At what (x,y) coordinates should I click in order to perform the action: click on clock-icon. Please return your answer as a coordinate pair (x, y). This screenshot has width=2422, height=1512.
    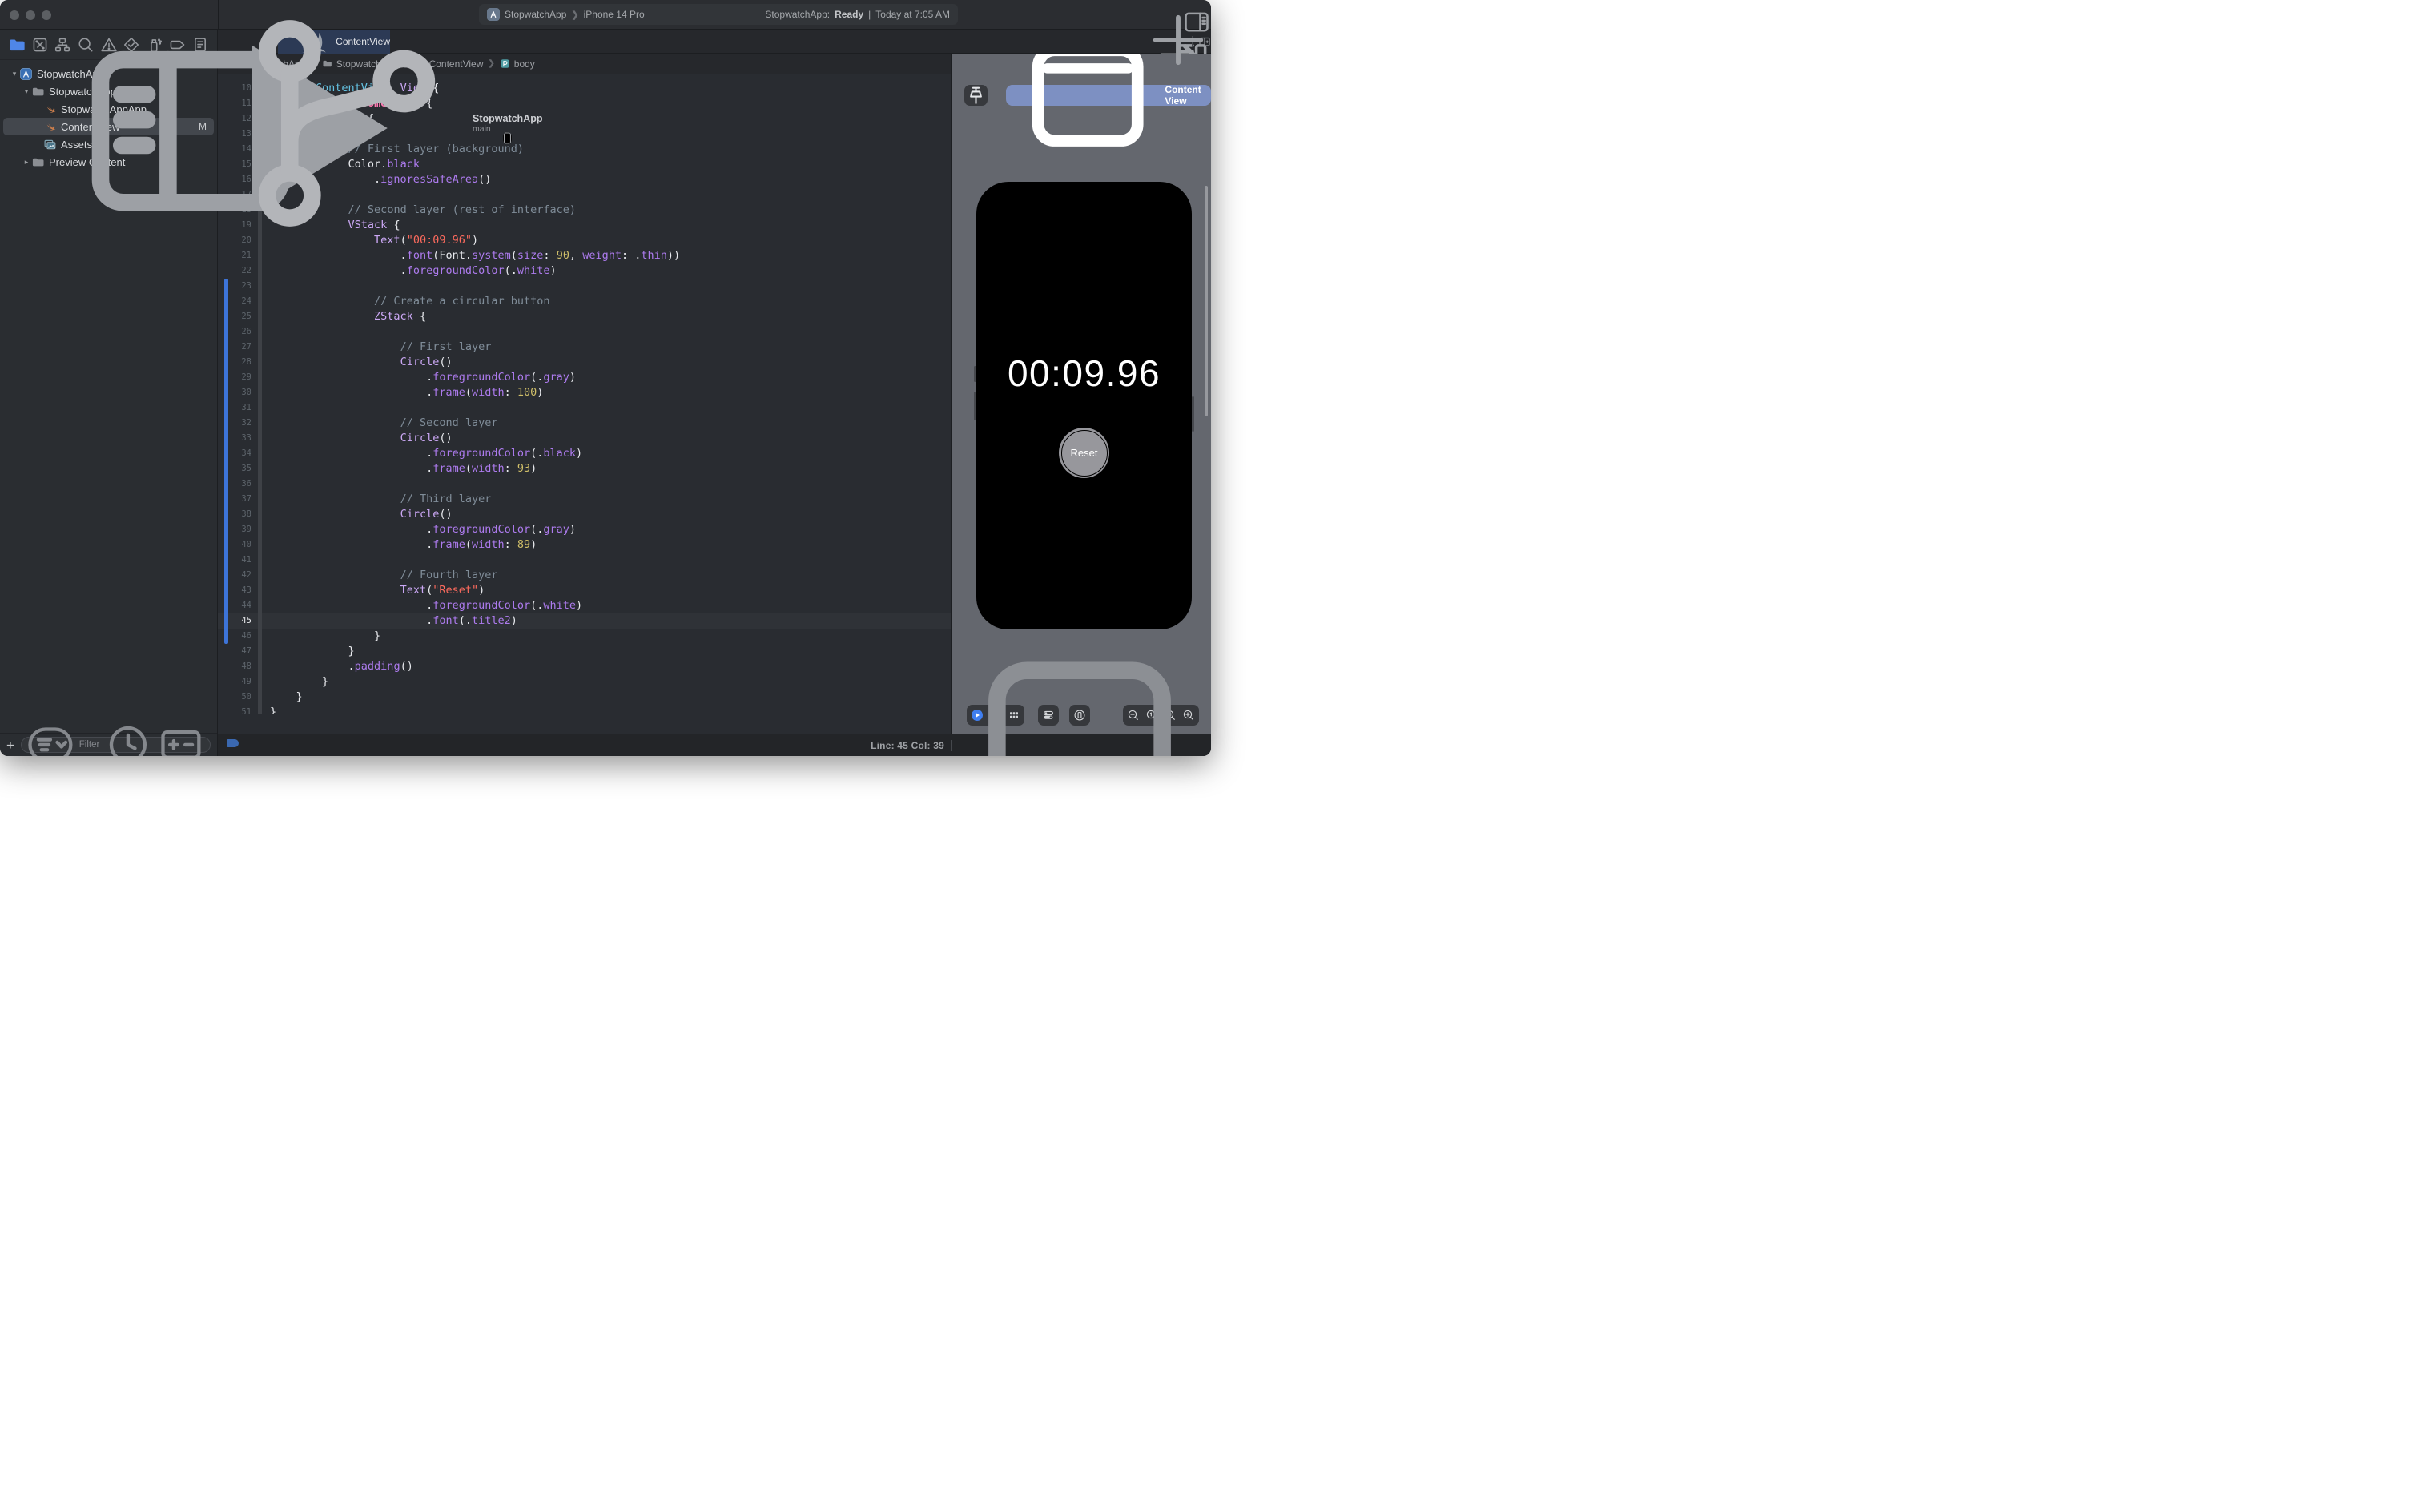
    Looking at the image, I should click on (128, 738).